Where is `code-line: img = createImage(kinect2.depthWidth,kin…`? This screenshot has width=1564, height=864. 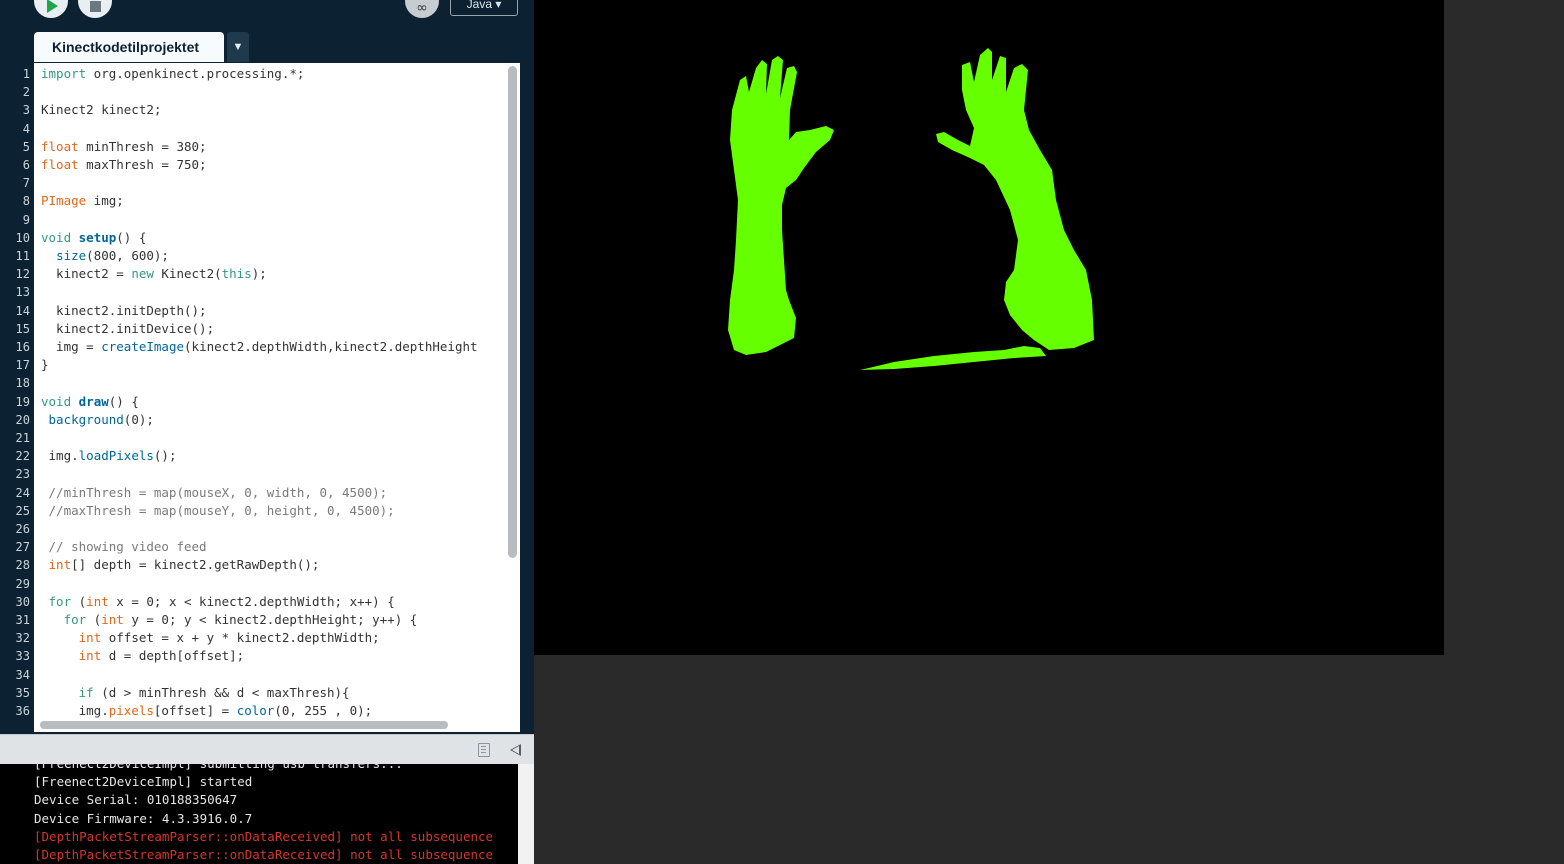 code-line: img = createImage(kinect2.depthWidth,kin… is located at coordinates (259, 347).